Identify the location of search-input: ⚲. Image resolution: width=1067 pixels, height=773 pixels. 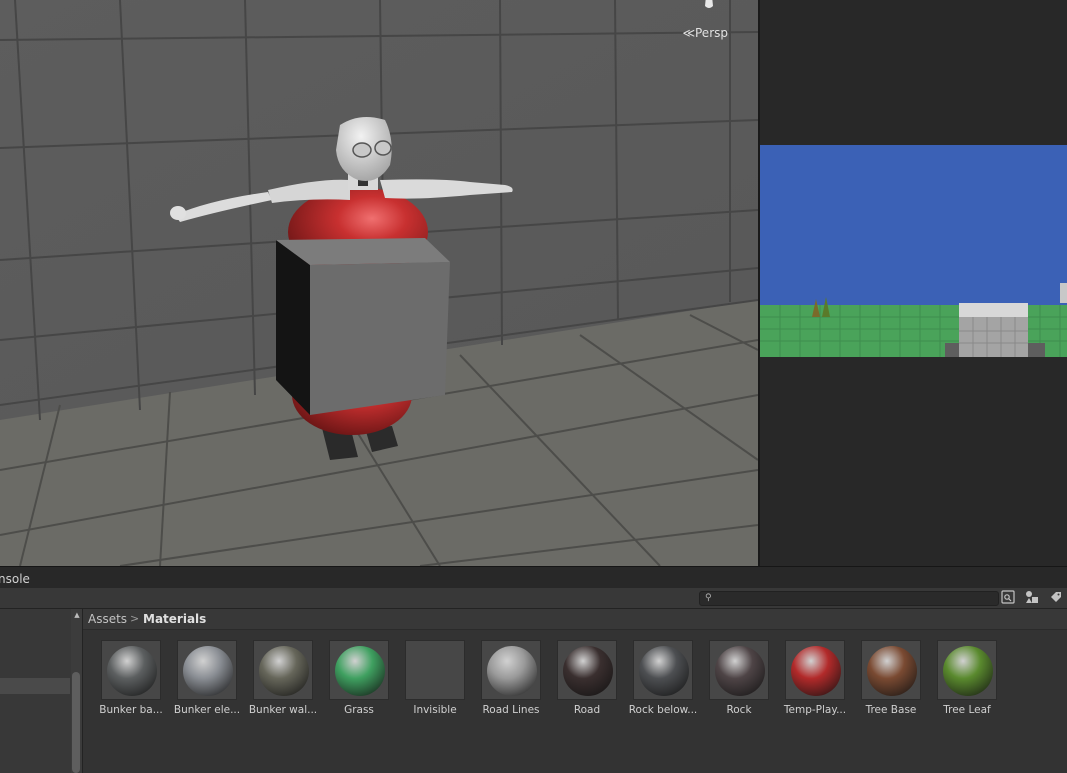
(849, 598).